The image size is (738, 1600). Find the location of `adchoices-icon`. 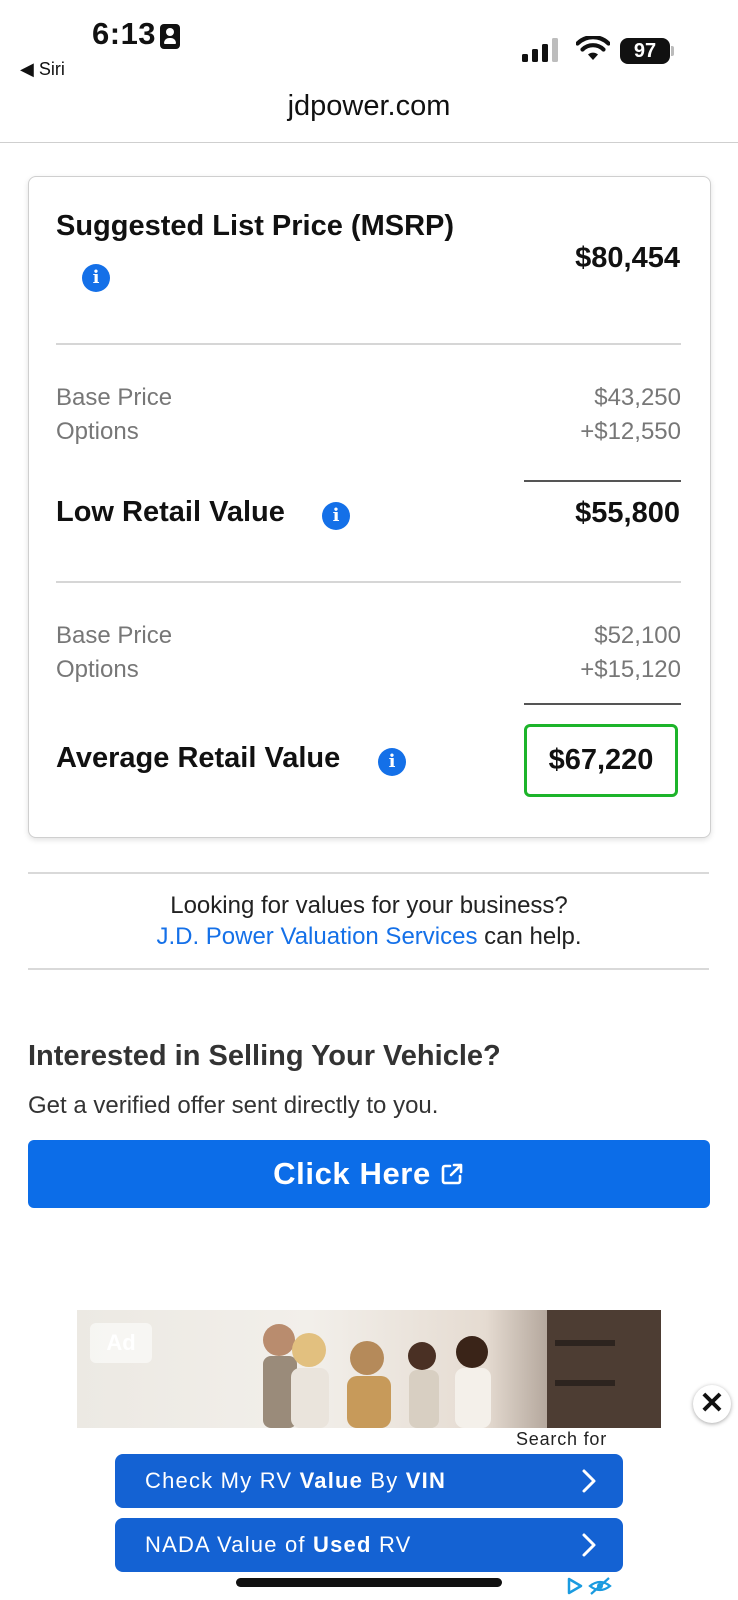

adchoices-icon is located at coordinates (590, 1586).